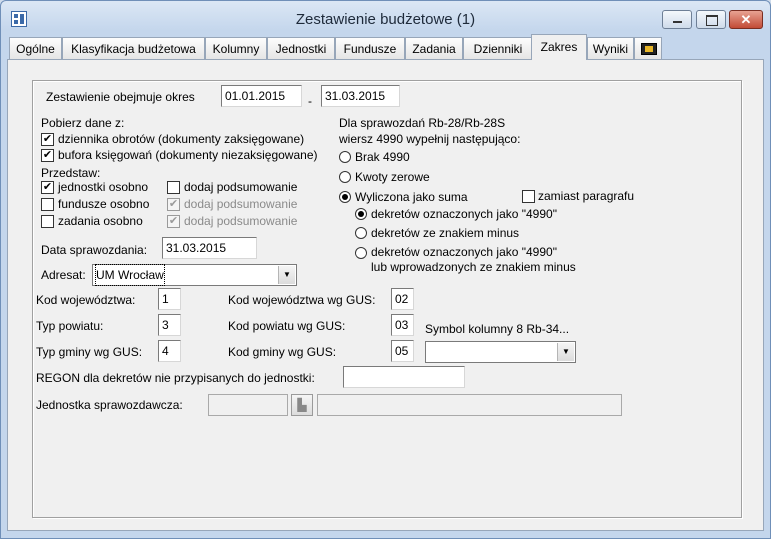 The image size is (771, 539). I want to click on sub-minus-label: dekretów ze znakiem minus, so click(445, 233).